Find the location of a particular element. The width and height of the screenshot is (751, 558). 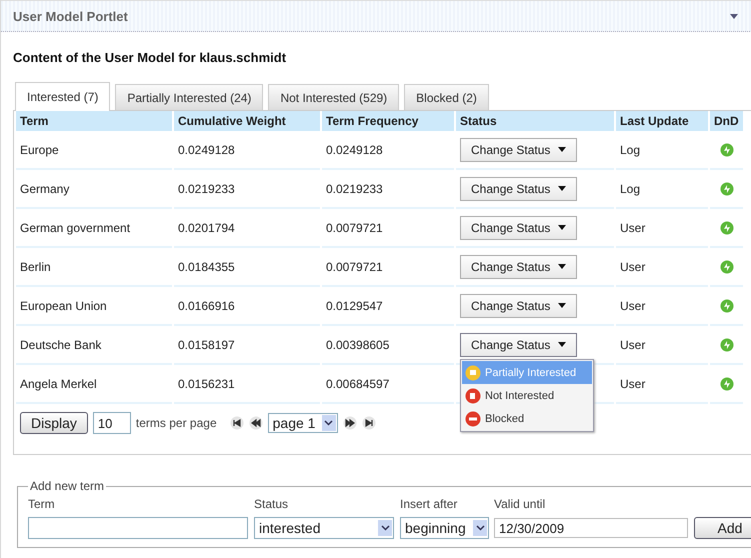

tab: Interested (7) is located at coordinates (62, 96).